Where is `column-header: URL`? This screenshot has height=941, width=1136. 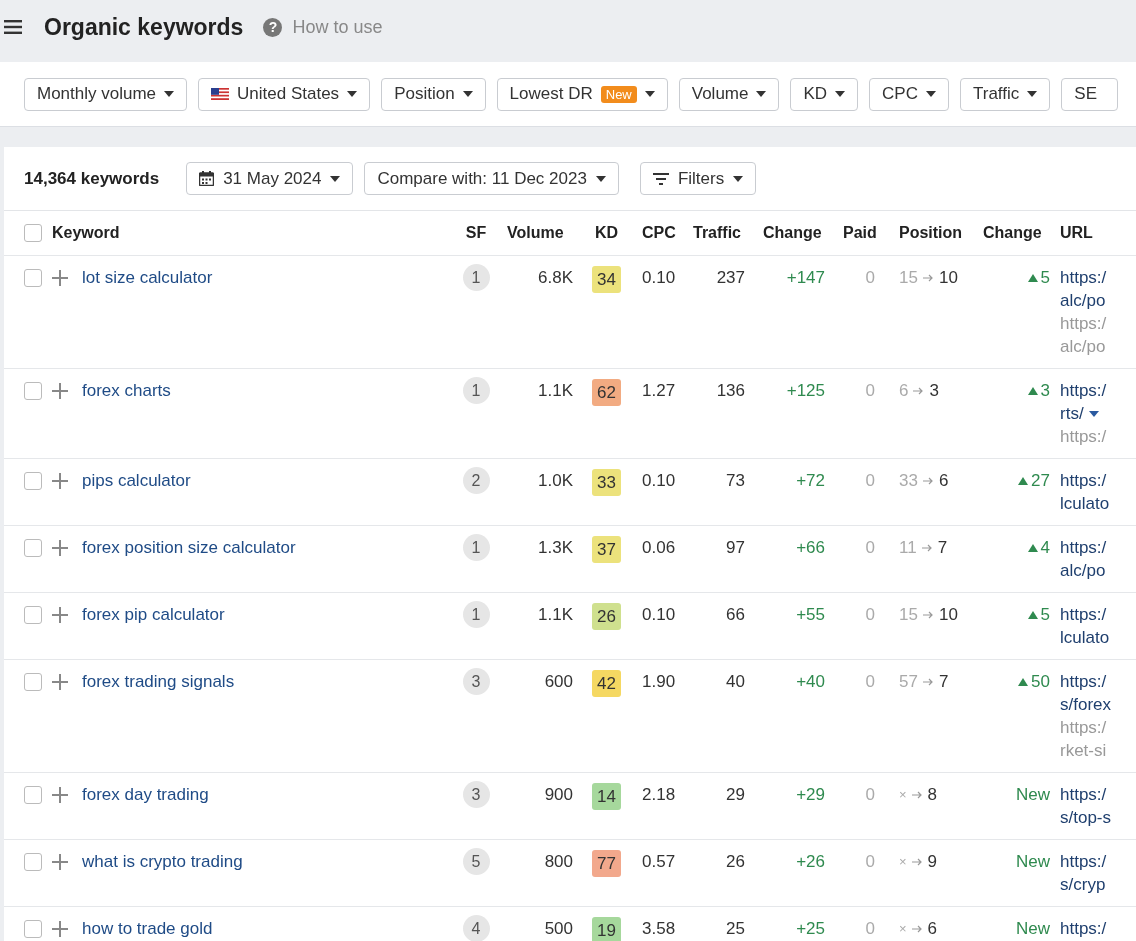 column-header: URL is located at coordinates (1076, 233).